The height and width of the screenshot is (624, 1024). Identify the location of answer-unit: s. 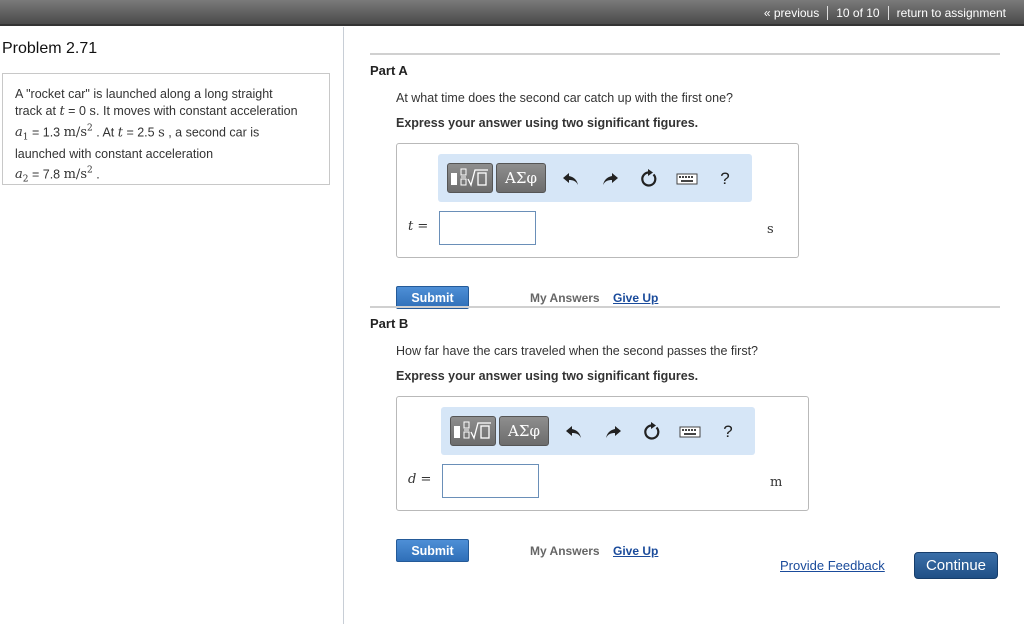
(770, 229).